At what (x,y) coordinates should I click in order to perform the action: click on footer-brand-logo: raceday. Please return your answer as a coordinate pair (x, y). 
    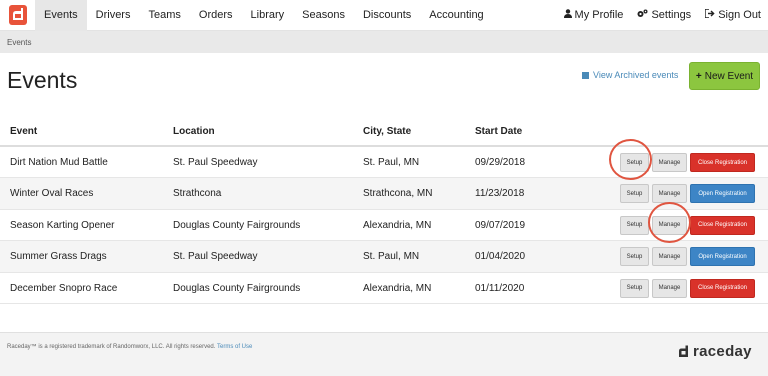
    Looking at the image, I should click on (715, 351).